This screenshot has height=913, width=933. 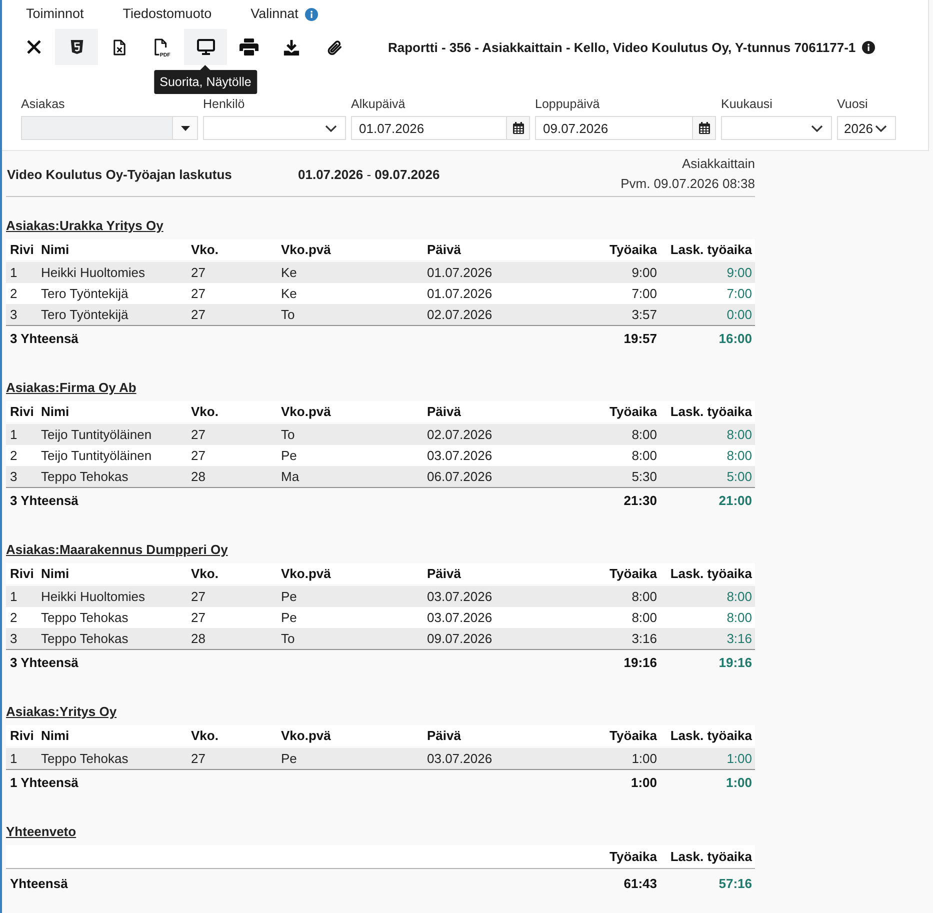 What do you see at coordinates (852, 104) in the screenshot?
I see `field-label: Vuosi` at bounding box center [852, 104].